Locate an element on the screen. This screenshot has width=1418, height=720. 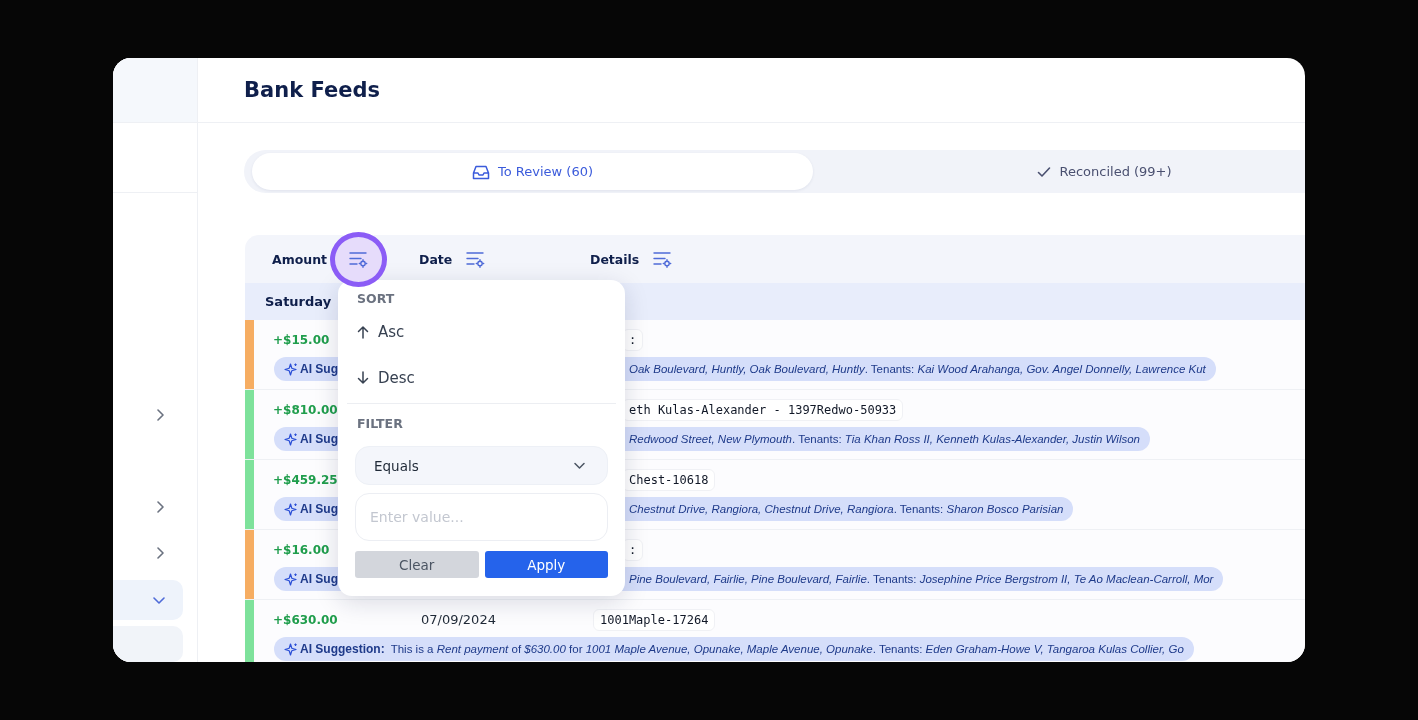
arrow-up-icon is located at coordinates (363, 332).